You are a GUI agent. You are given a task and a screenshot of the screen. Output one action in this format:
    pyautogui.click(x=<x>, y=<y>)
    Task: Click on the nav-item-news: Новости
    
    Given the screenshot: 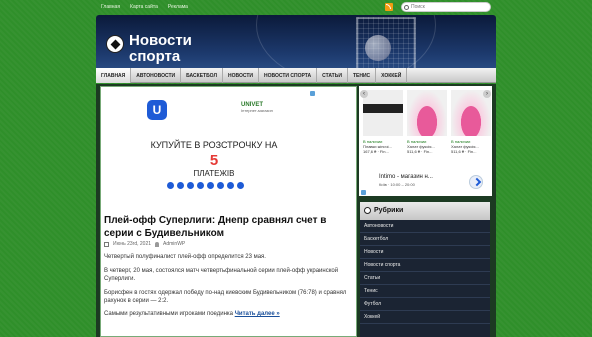 What is the action you would take?
    pyautogui.click(x=241, y=75)
    